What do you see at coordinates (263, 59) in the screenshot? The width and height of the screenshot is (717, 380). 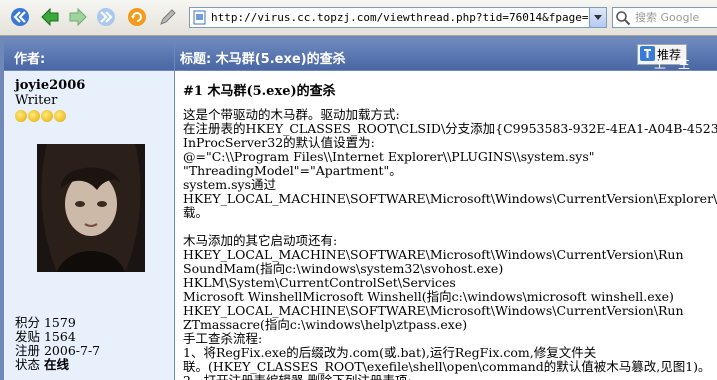 I see `thread-title: 标题: 木马群(5.exe)的查杀` at bounding box center [263, 59].